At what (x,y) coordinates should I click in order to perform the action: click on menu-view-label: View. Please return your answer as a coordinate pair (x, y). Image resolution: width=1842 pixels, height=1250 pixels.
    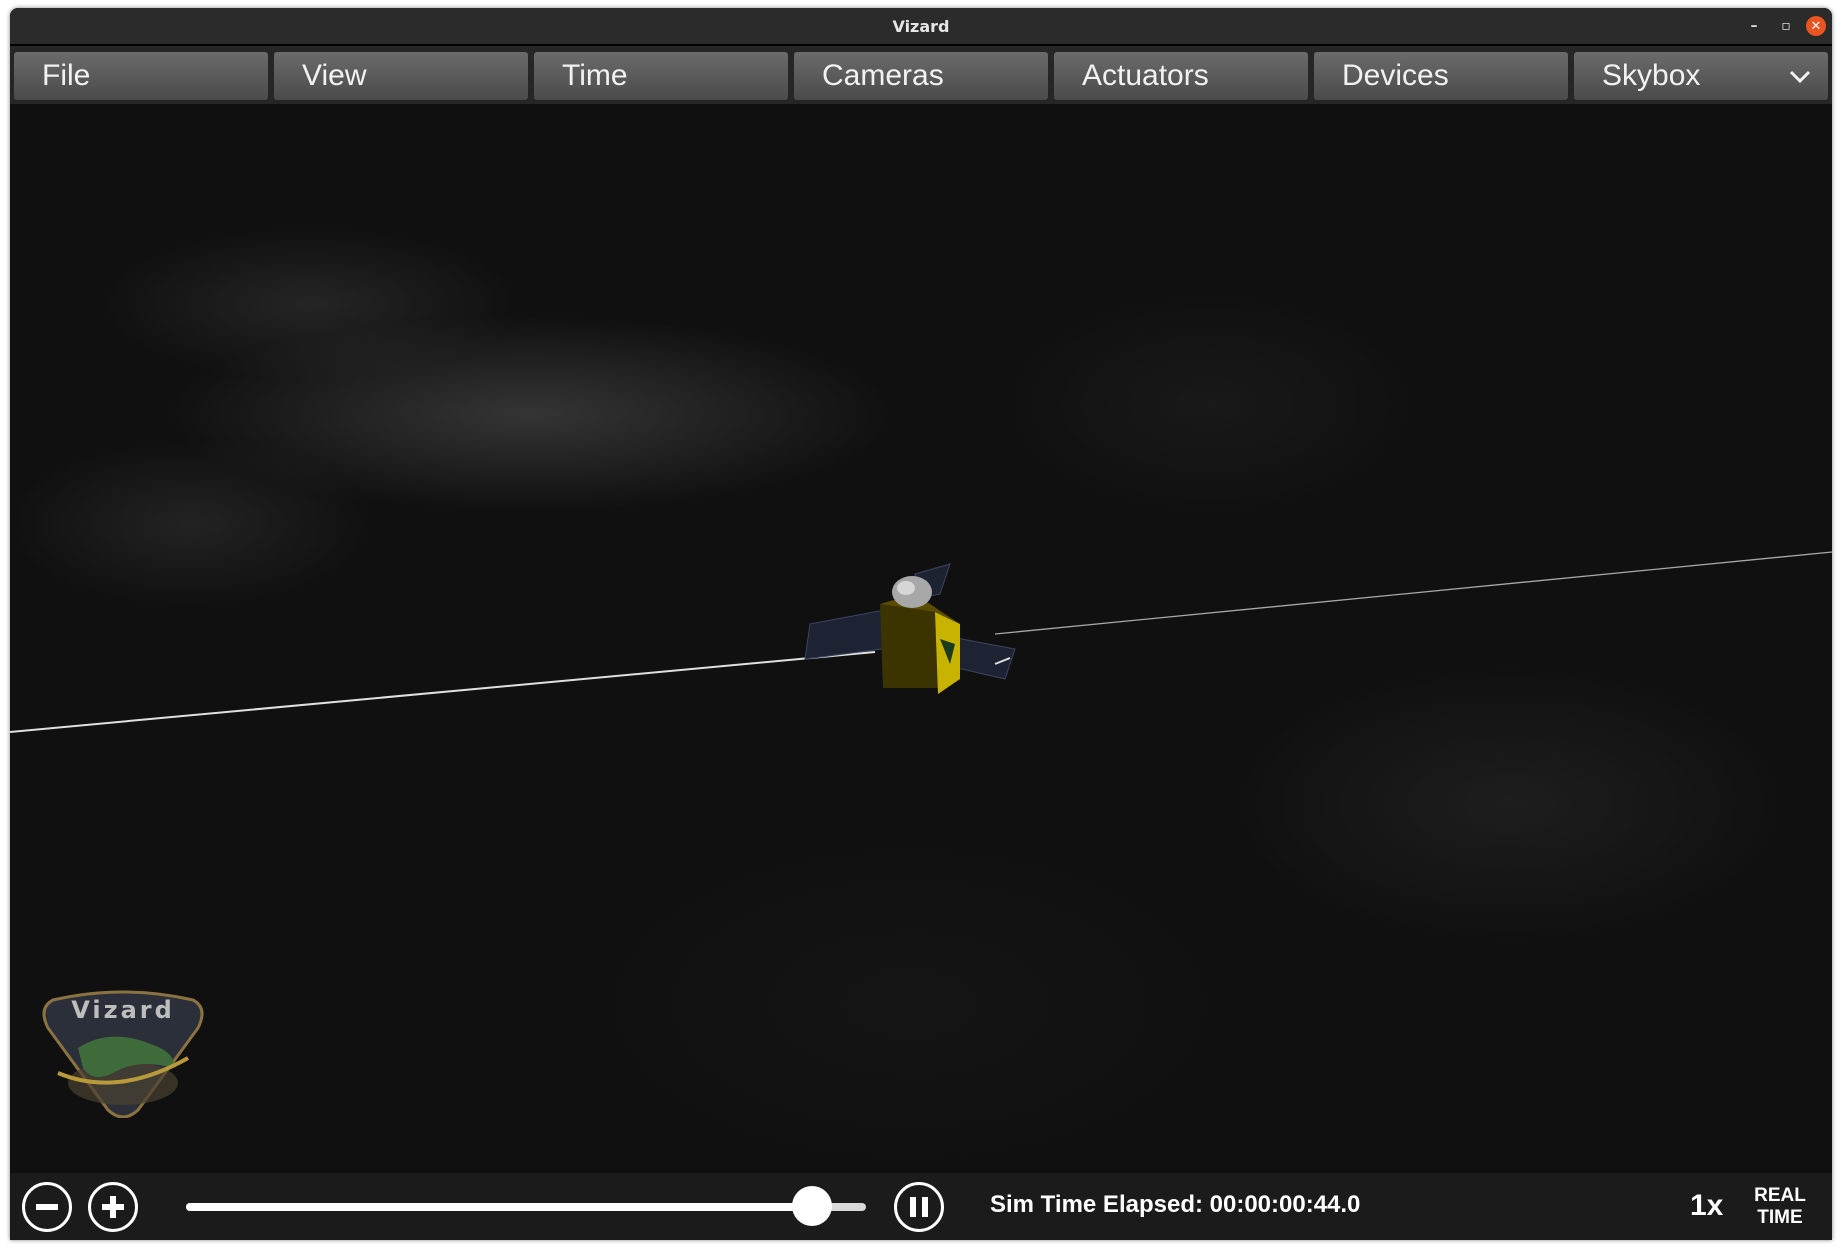
    Looking at the image, I should click on (334, 75).